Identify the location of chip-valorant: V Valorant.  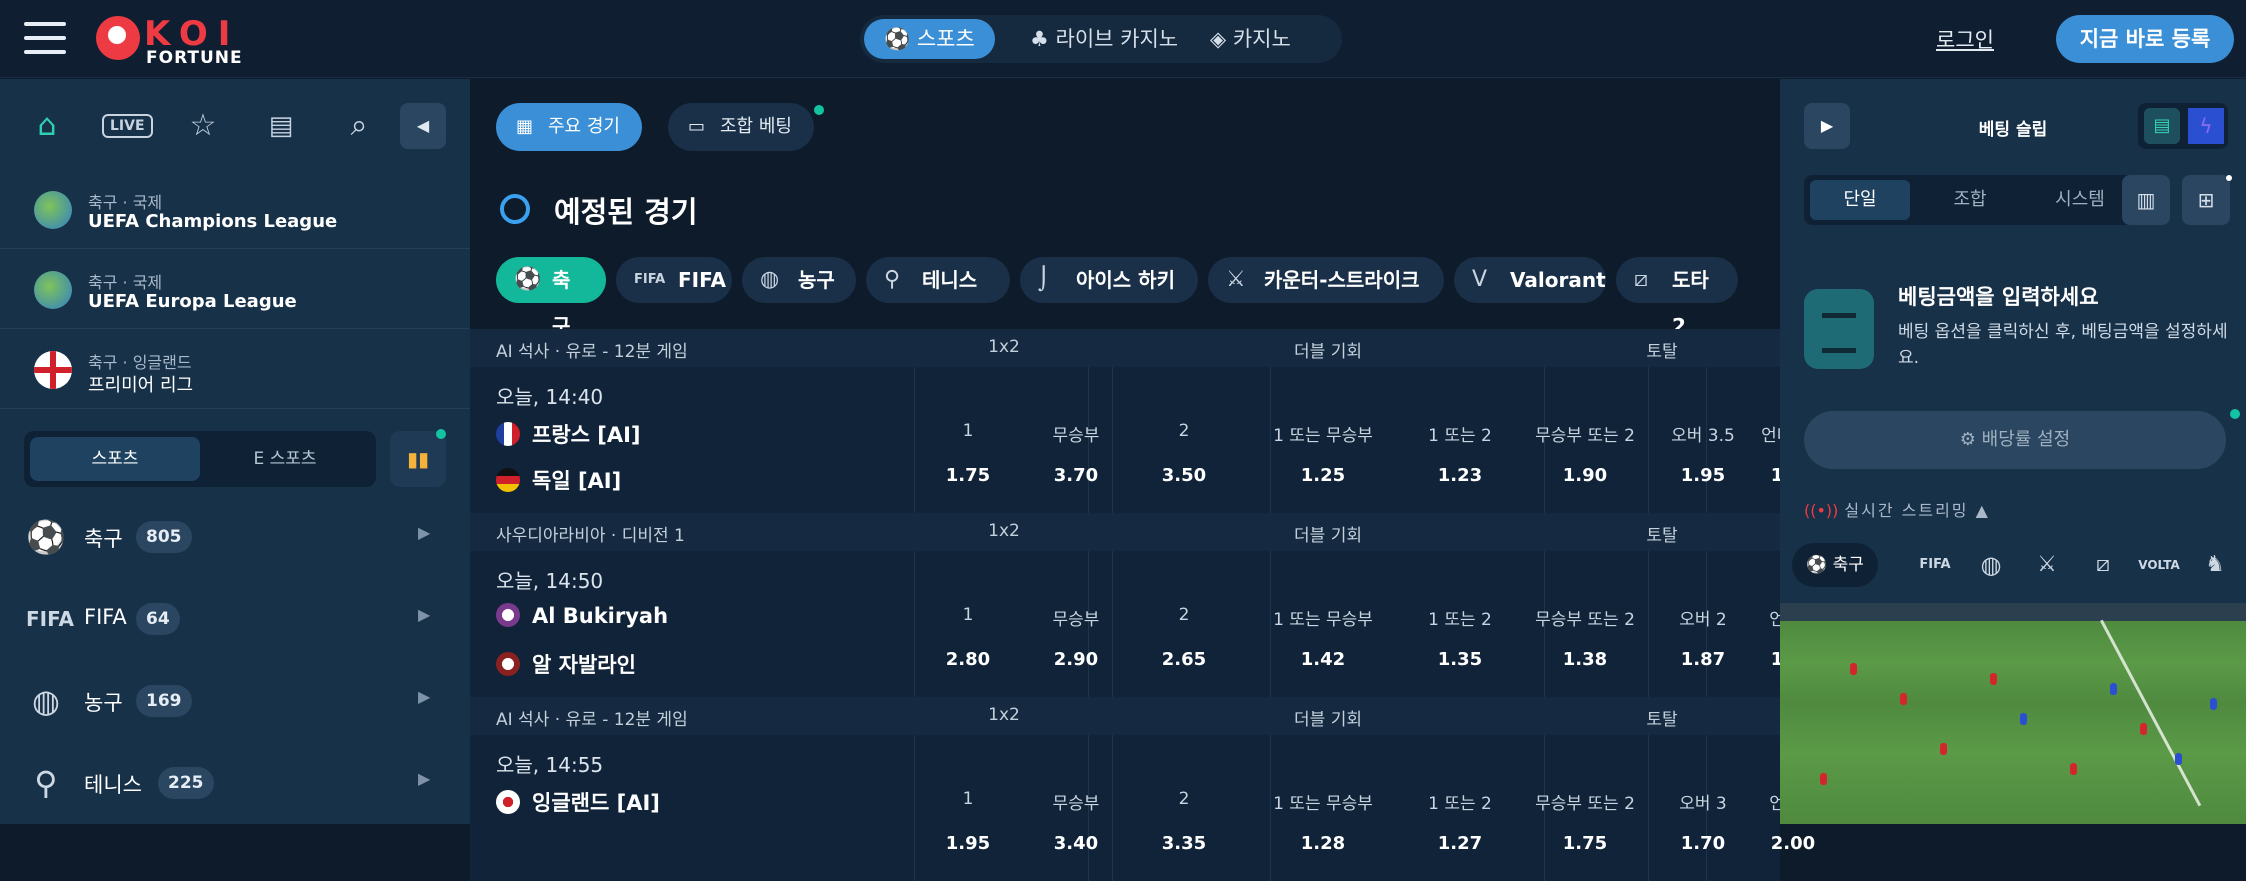
(1530, 280).